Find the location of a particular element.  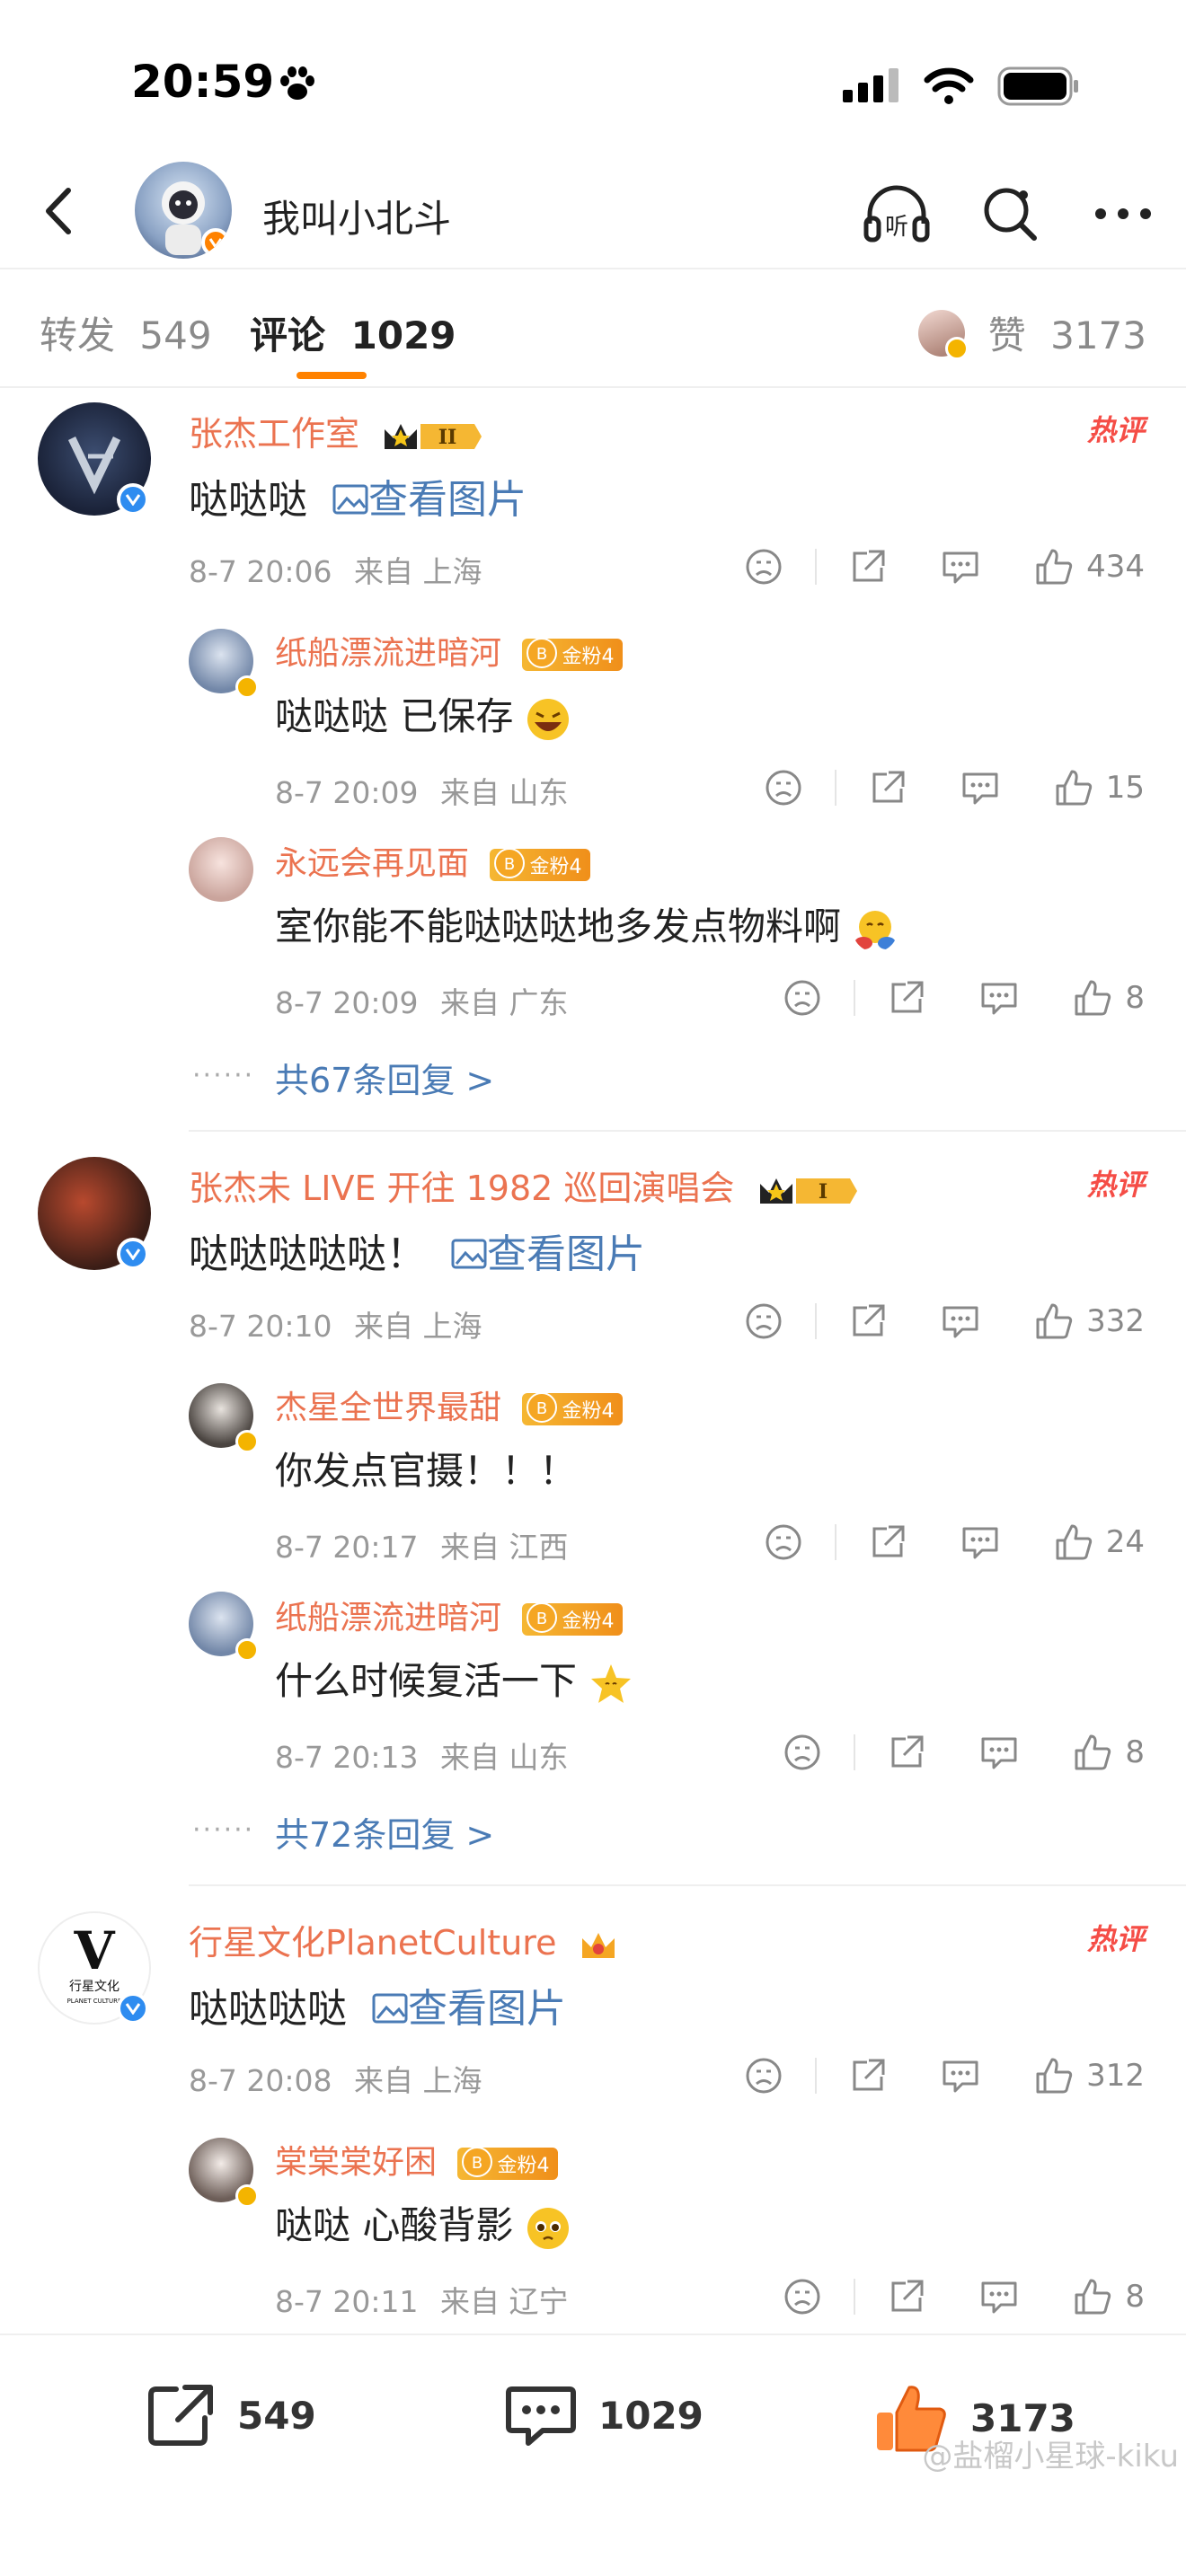

reply-text: 什么时候复活一下 is located at coordinates (454, 1679).